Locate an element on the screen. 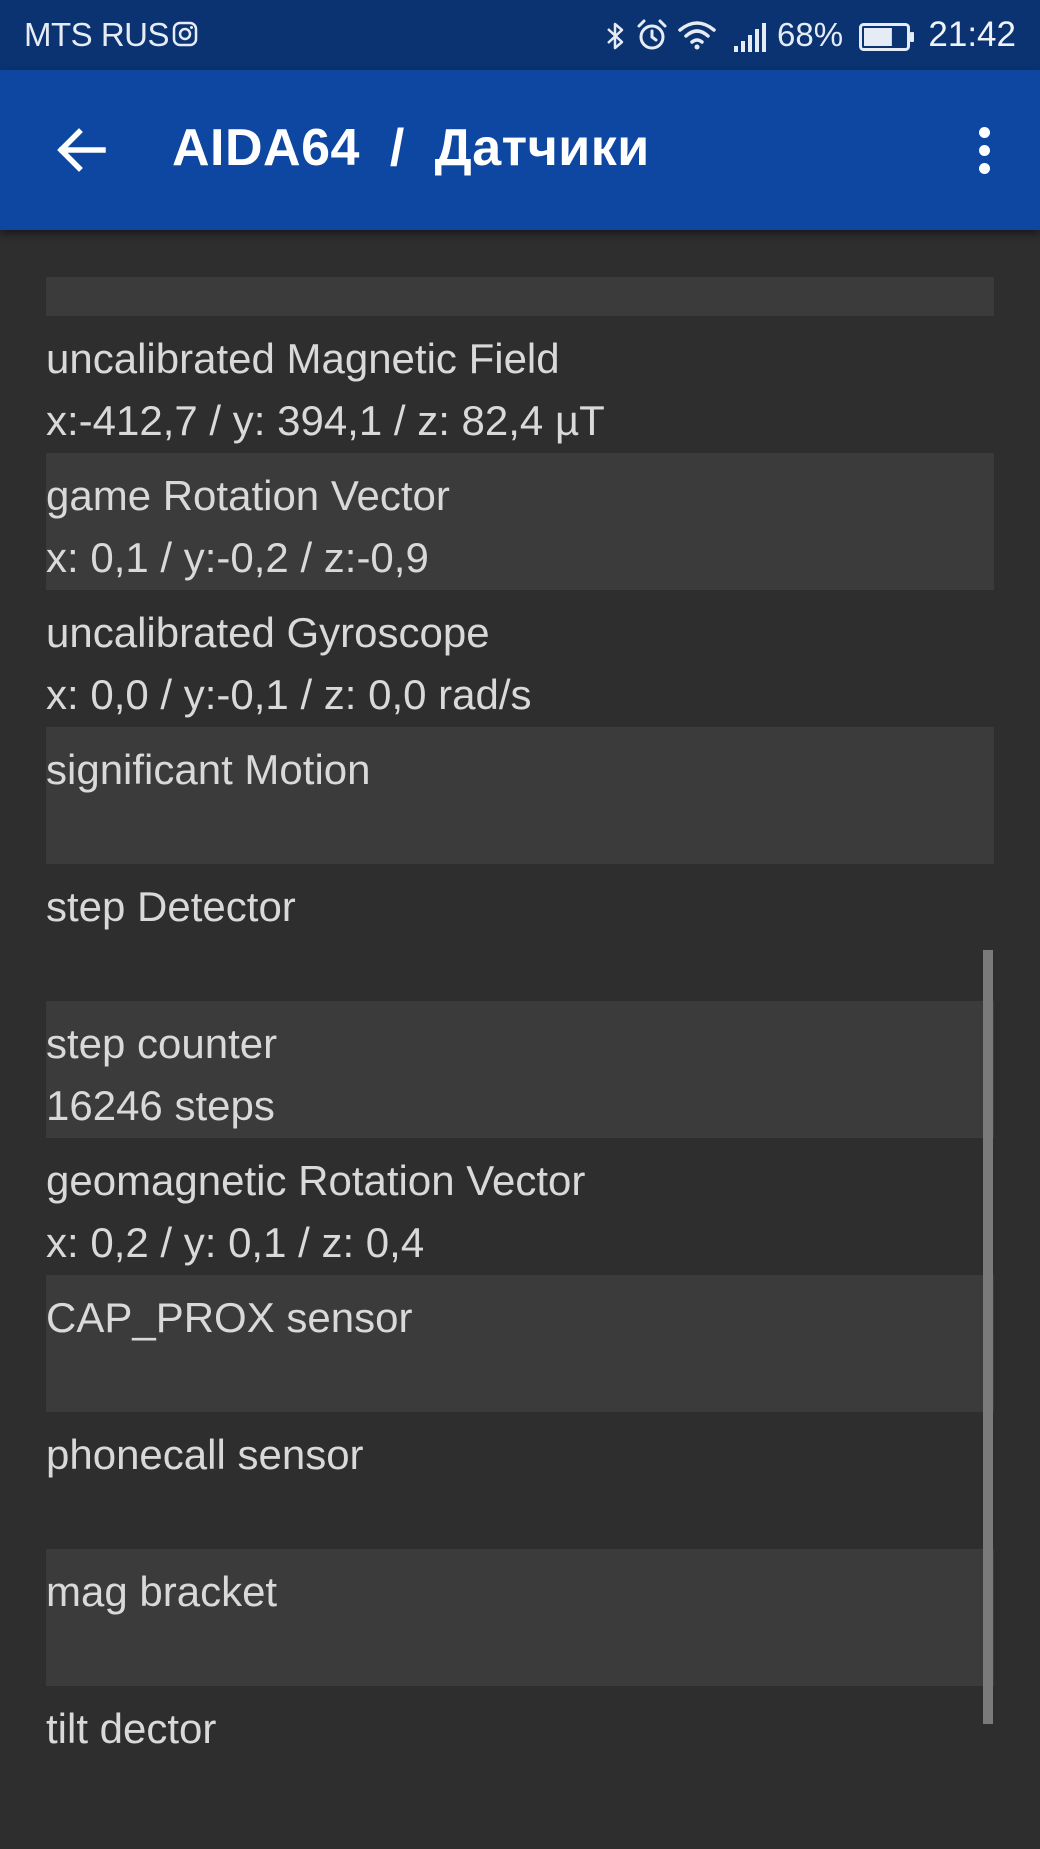  app-bar: AIDA64 / Датчики is located at coordinates (520, 150).